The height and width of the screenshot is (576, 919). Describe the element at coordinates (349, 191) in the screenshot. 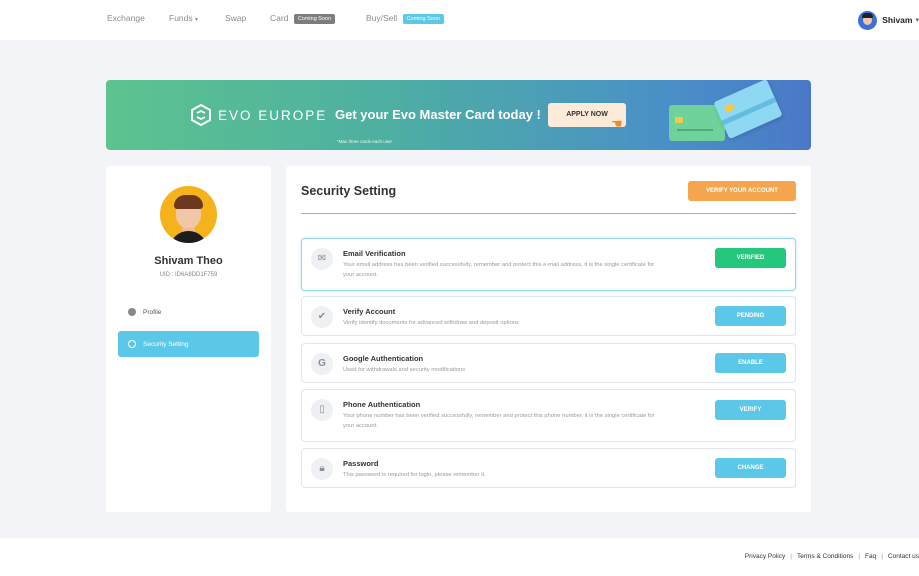

I see `page-title: Security Setting` at that location.